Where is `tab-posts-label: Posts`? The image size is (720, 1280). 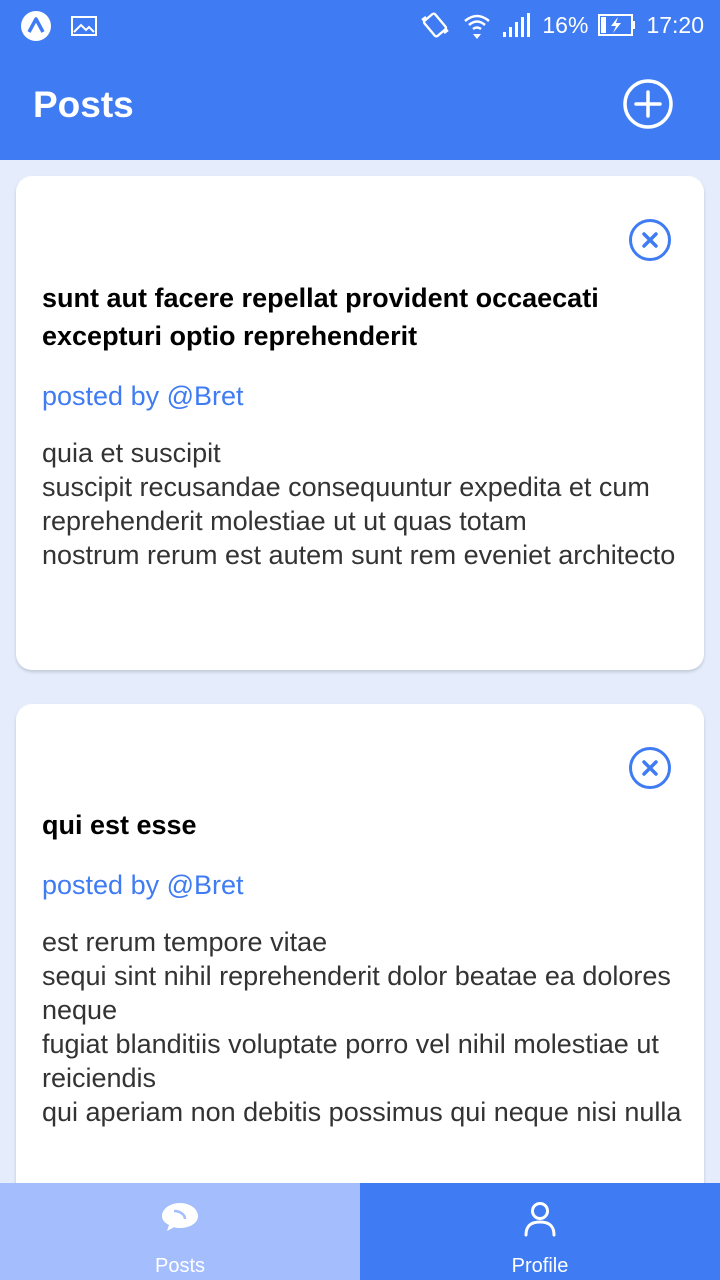
tab-posts-label: Posts is located at coordinates (180, 1266).